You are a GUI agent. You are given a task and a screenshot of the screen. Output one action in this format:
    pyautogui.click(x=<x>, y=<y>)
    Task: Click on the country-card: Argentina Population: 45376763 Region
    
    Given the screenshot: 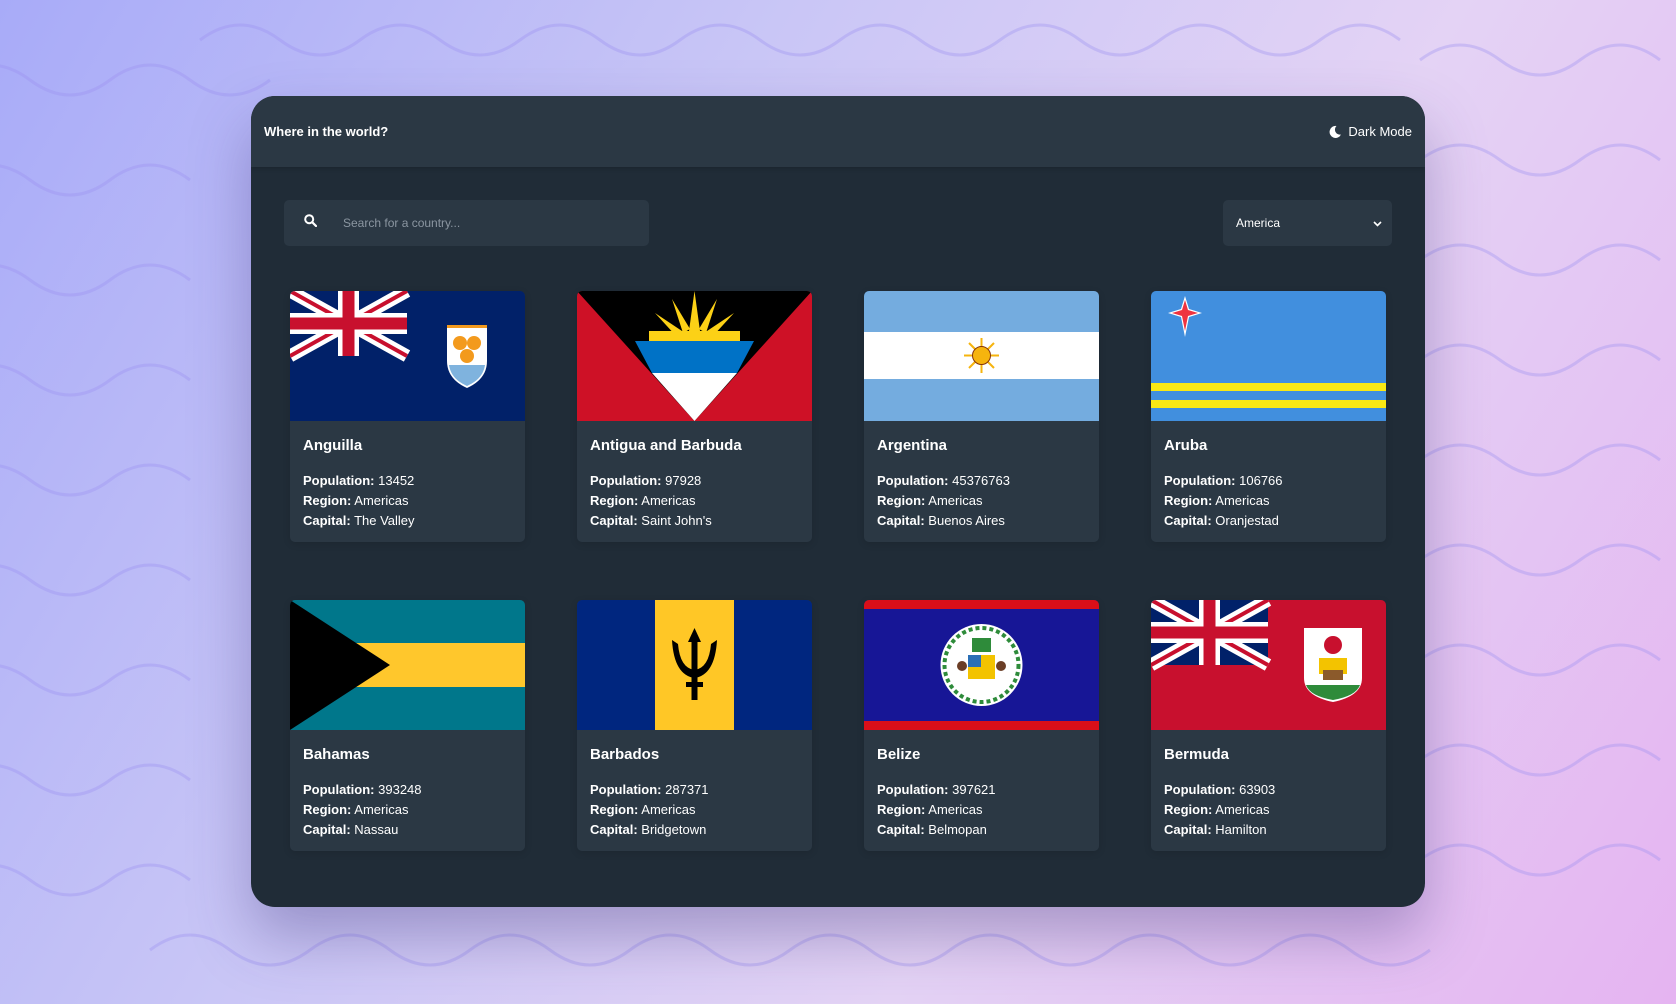 What is the action you would take?
    pyautogui.click(x=981, y=416)
    